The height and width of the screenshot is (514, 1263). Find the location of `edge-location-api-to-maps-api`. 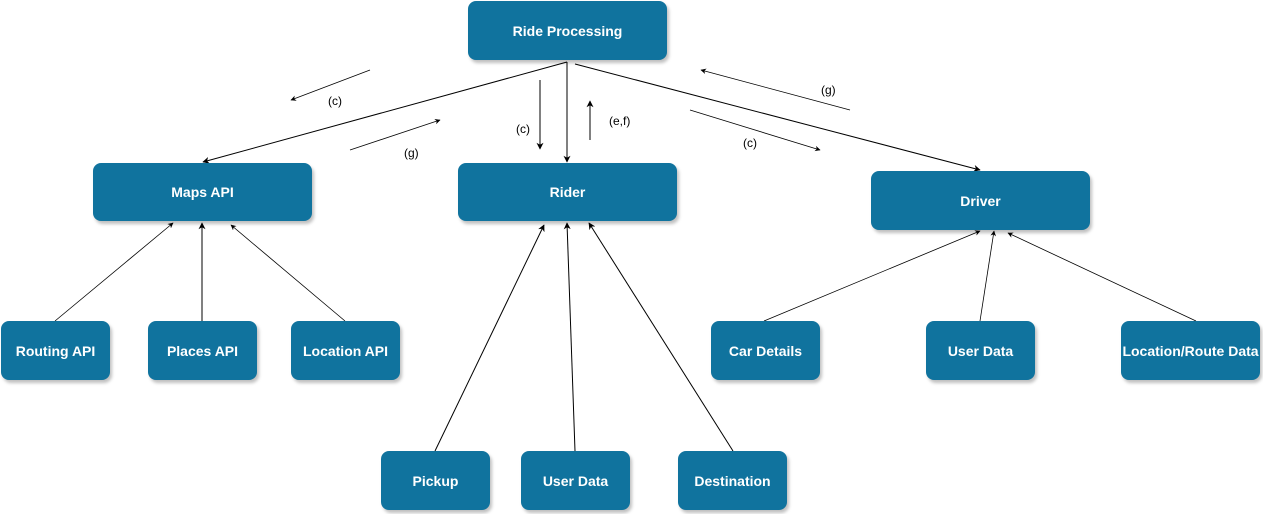

edge-location-api-to-maps-api is located at coordinates (288, 273).